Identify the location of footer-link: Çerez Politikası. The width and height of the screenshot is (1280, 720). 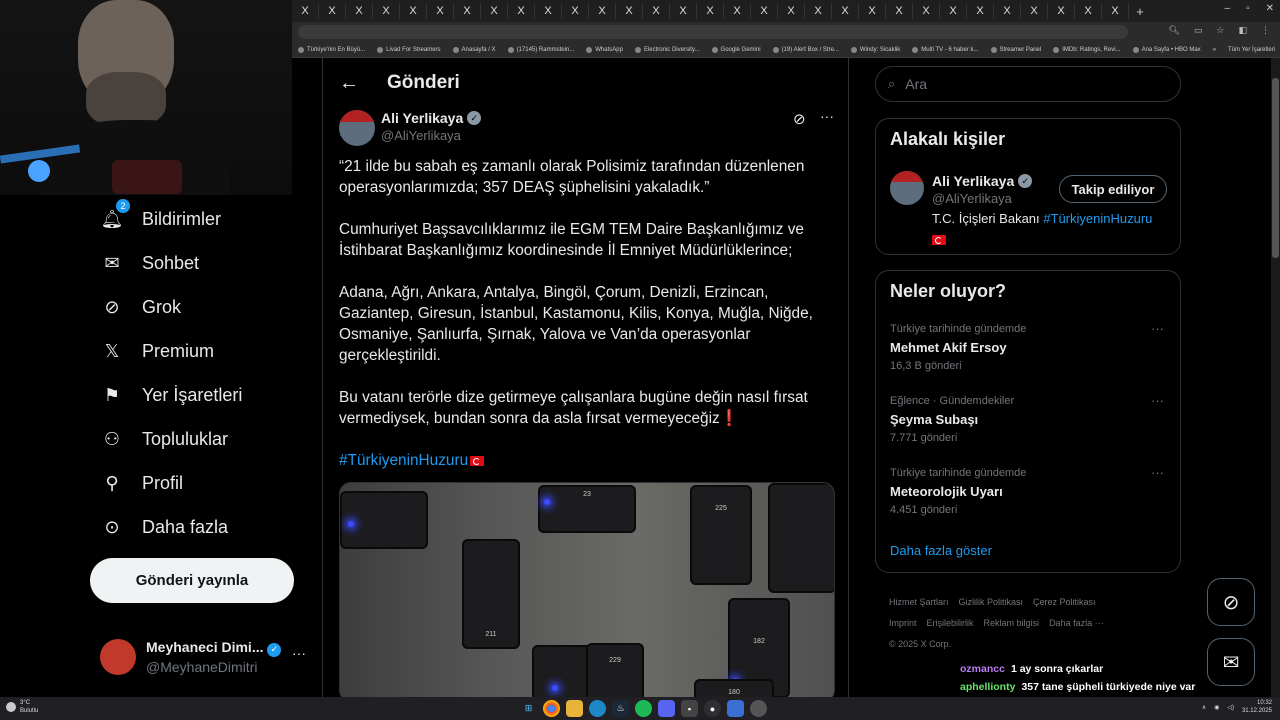
(1064, 602).